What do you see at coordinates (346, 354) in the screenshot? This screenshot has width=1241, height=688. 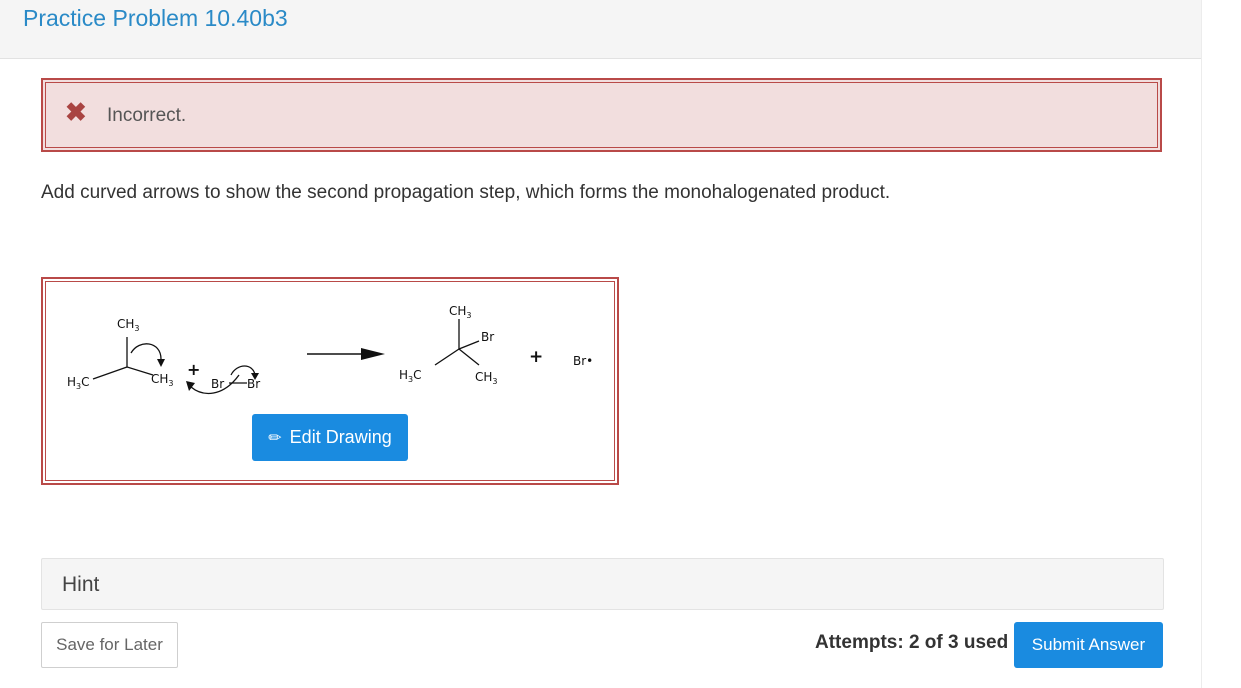 I see `reaction-arrow` at bounding box center [346, 354].